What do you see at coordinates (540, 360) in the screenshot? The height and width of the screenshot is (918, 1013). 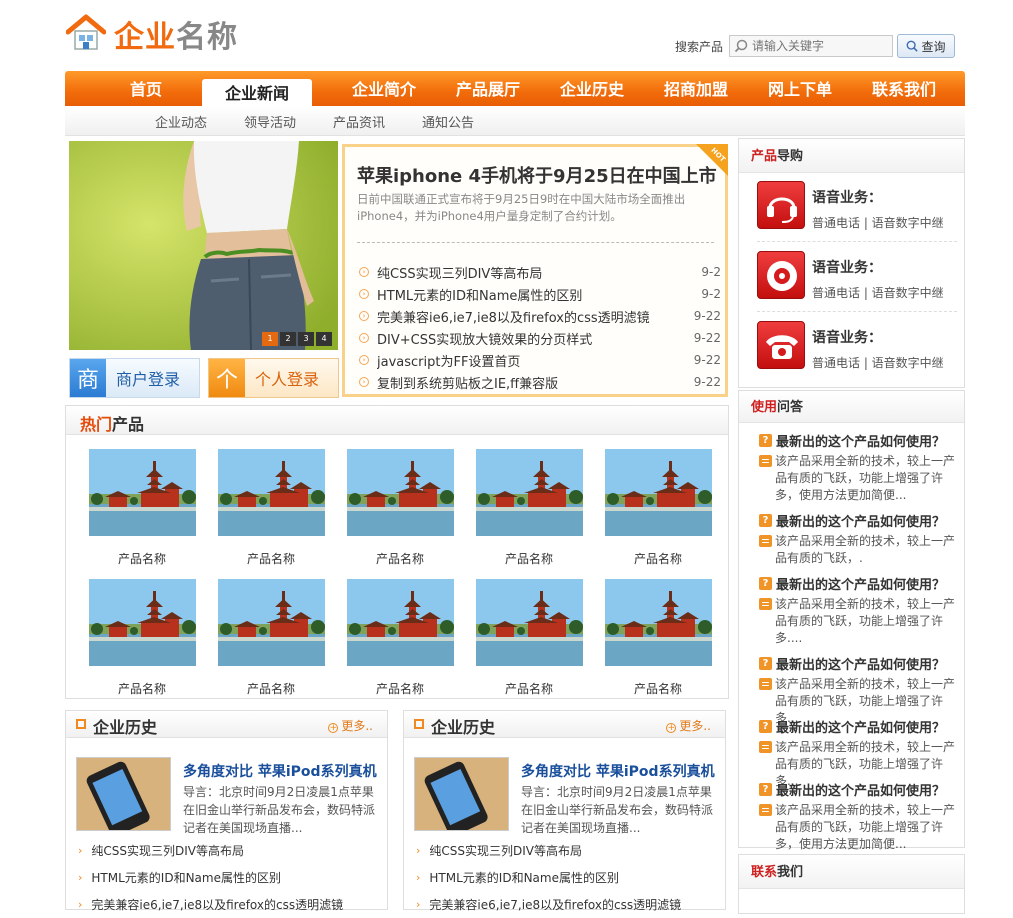 I see `news-list-item: › javascript为FF设置首页 9-22` at bounding box center [540, 360].